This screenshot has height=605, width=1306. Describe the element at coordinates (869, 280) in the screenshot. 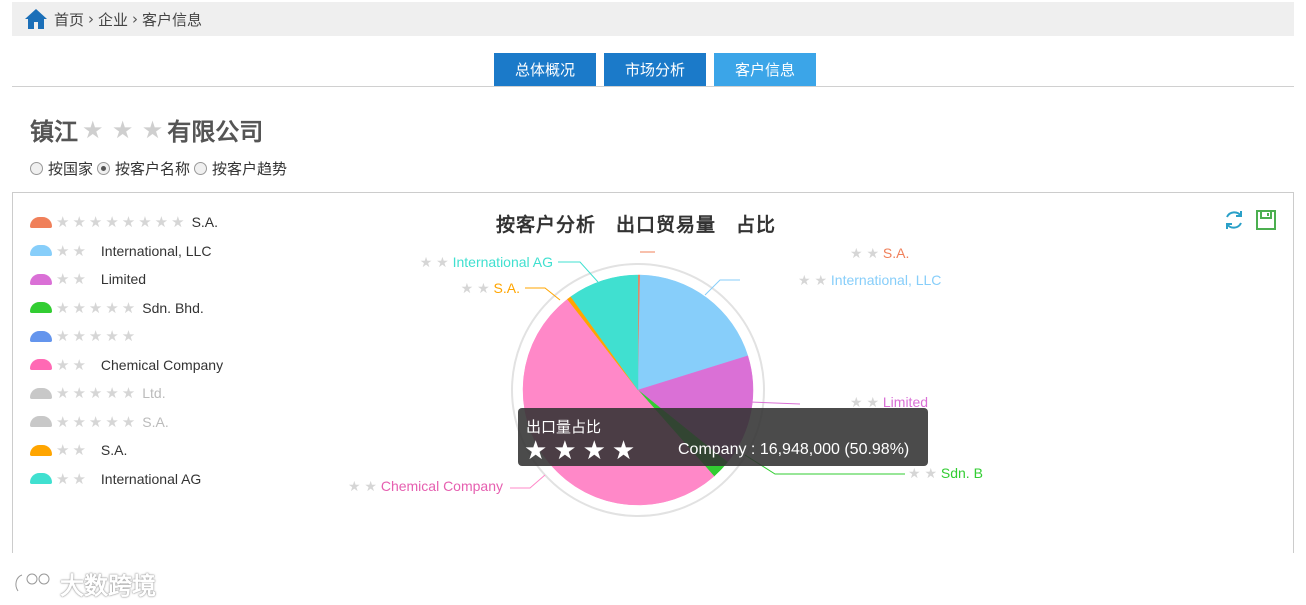

I see `pie-slice-label: ★ ★ International, LLC` at that location.